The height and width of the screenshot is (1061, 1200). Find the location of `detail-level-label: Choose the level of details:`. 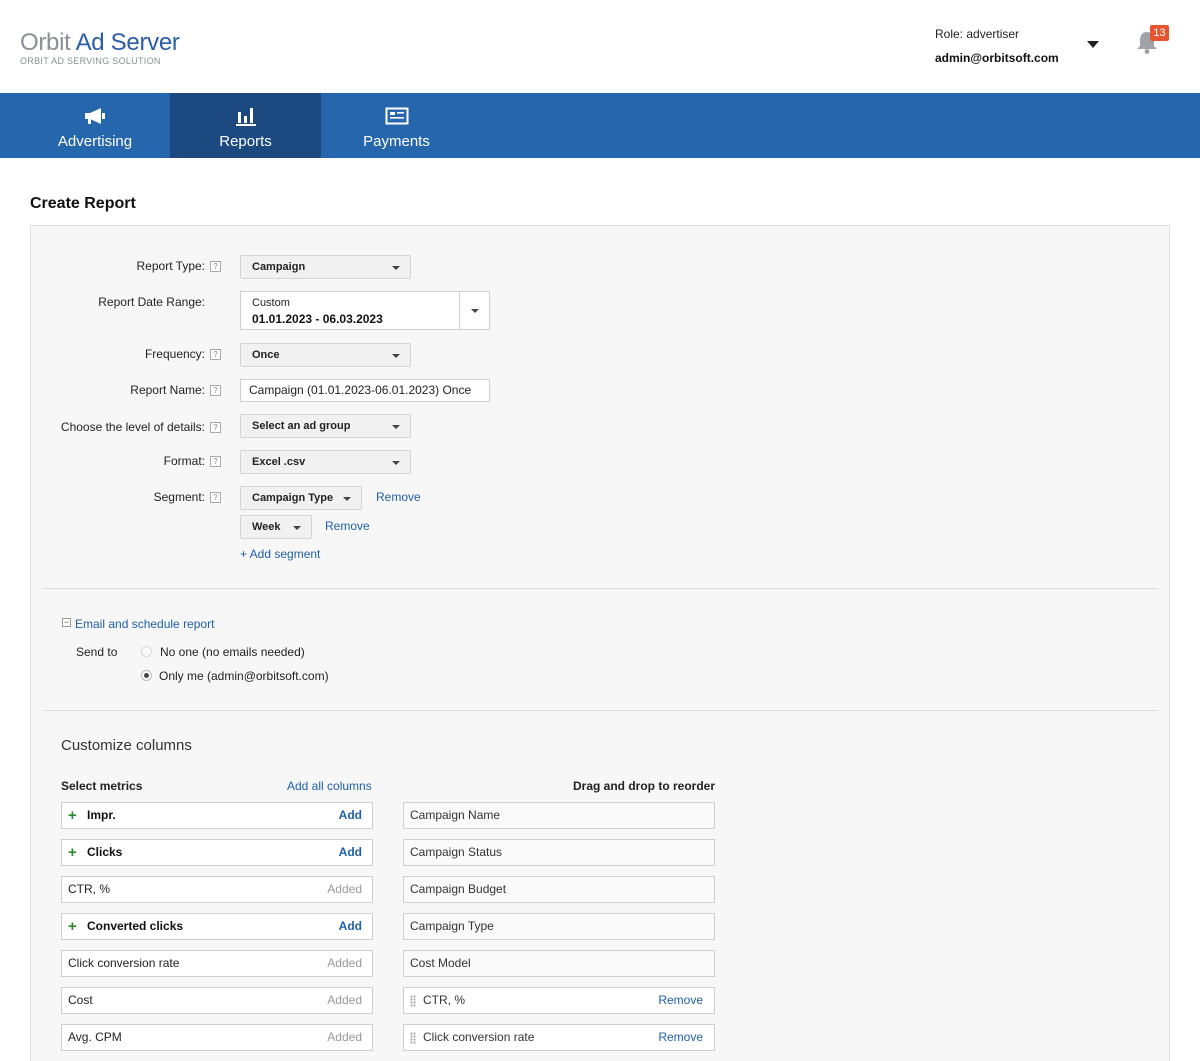

detail-level-label: Choose the level of details: is located at coordinates (132, 427).